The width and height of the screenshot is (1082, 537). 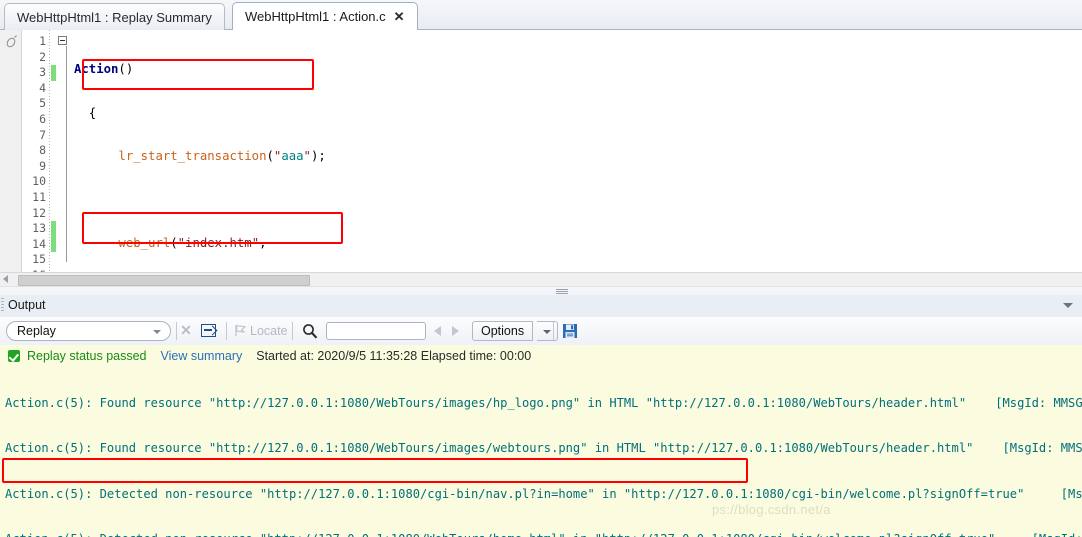 What do you see at coordinates (88, 331) in the screenshot?
I see `output-source-select: Replay` at bounding box center [88, 331].